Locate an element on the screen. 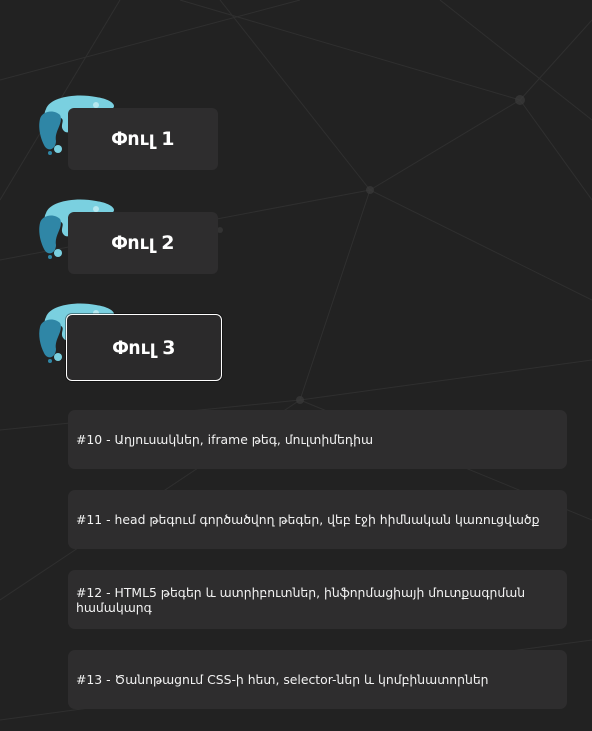 The height and width of the screenshot is (731, 592). phase-item-3: Փուլ 3 is located at coordinates (133, 343).